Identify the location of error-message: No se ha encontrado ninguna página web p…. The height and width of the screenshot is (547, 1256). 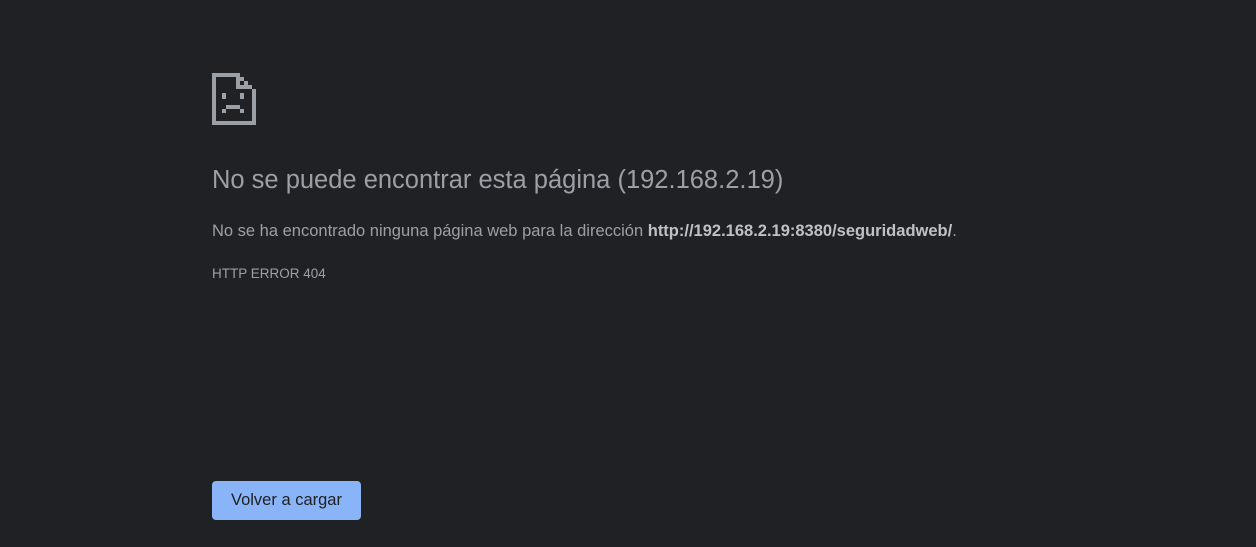
(584, 231).